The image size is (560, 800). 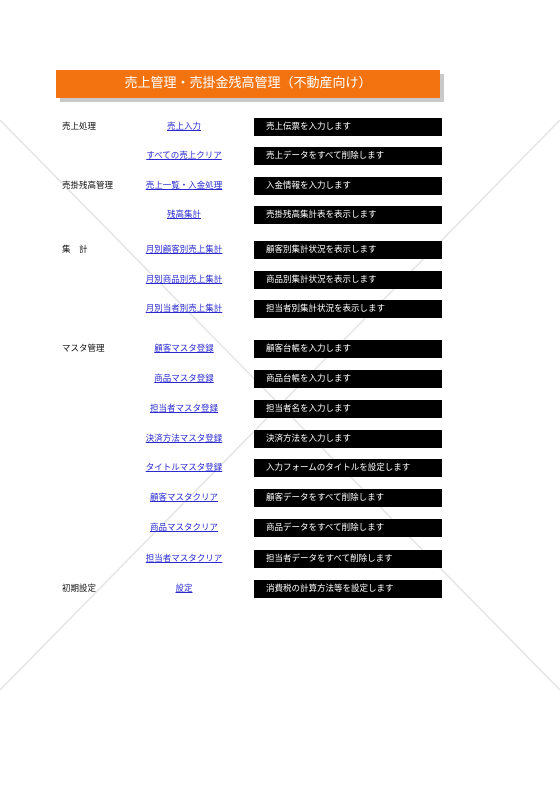 What do you see at coordinates (348, 528) in the screenshot?
I see `product-master-clear-description: 商品データをすべて削除します` at bounding box center [348, 528].